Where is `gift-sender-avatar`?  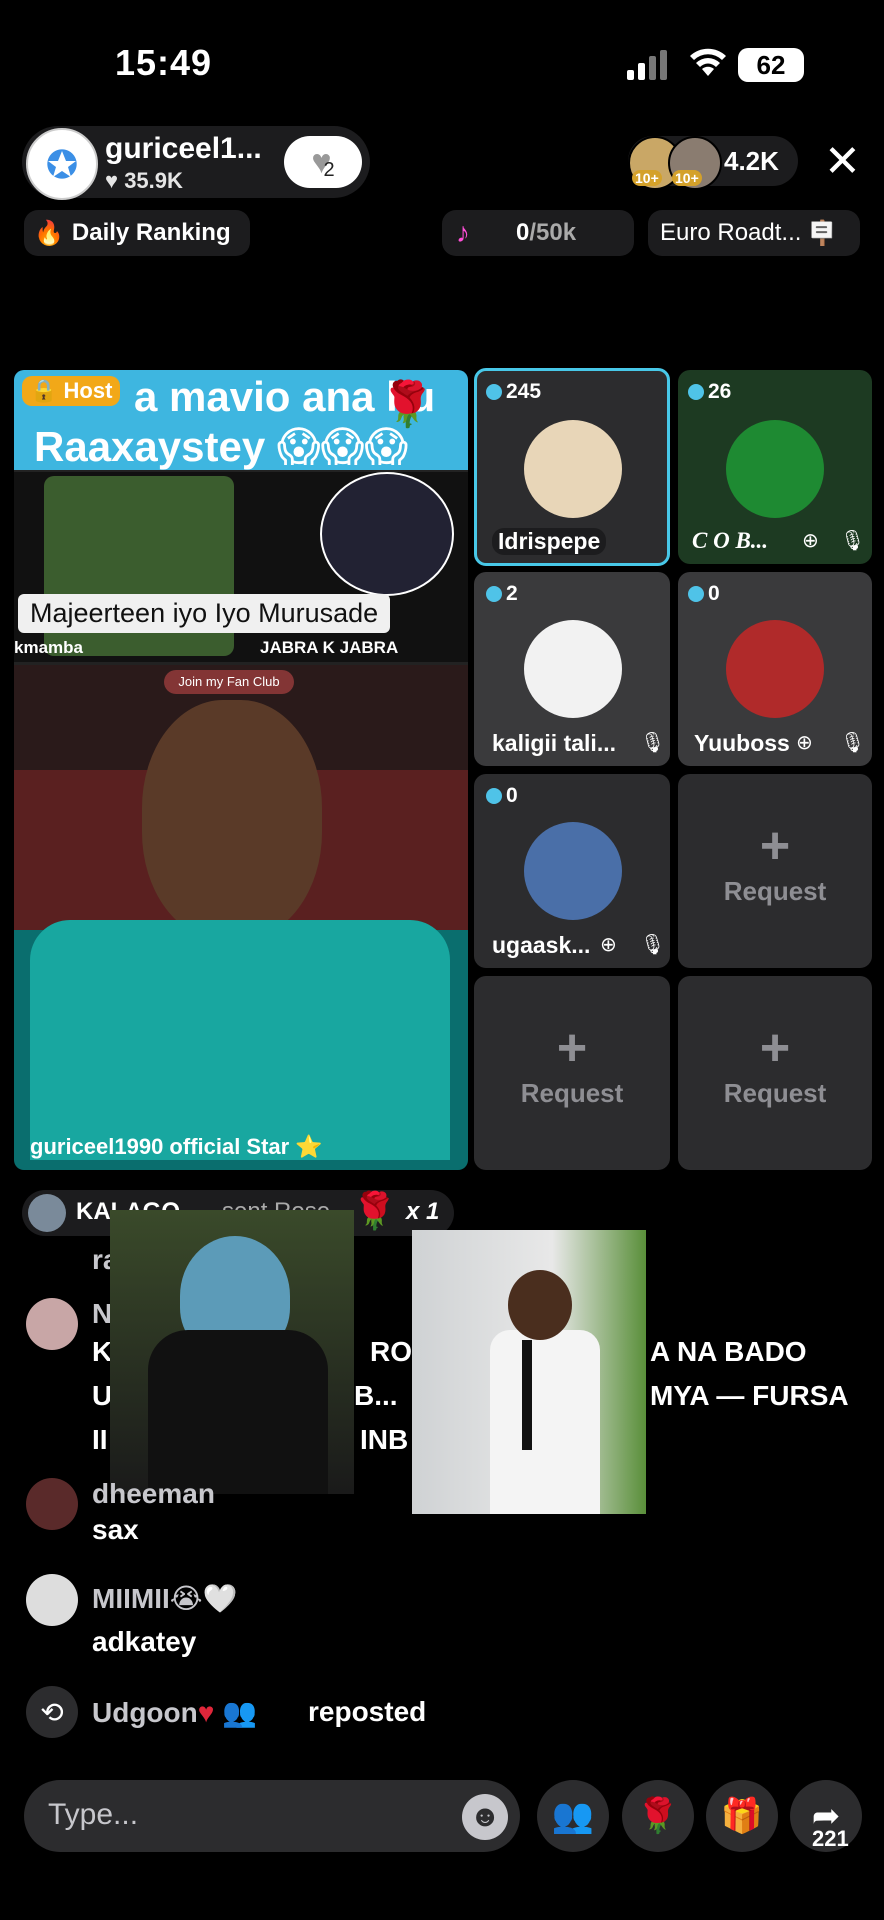
gift-sender-avatar is located at coordinates (47, 1213).